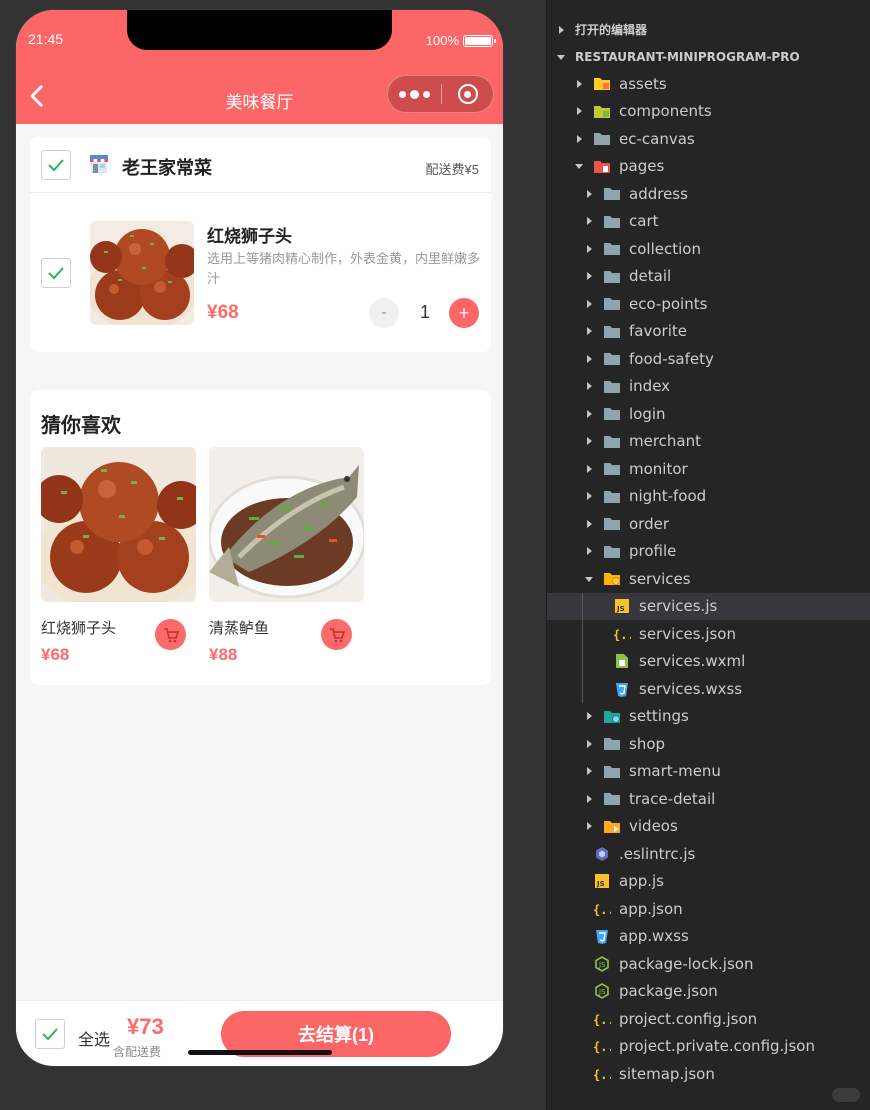  What do you see at coordinates (672, 798) in the screenshot?
I see `tree-item-label: trace-detail` at bounding box center [672, 798].